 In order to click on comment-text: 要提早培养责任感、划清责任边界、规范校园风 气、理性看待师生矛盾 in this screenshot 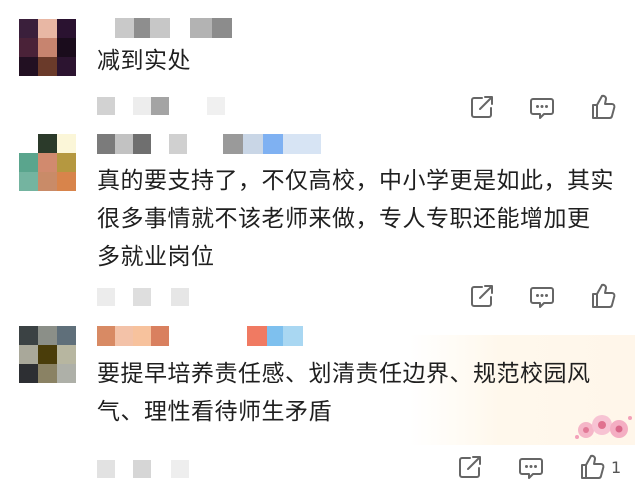, I will do `click(344, 393)`.